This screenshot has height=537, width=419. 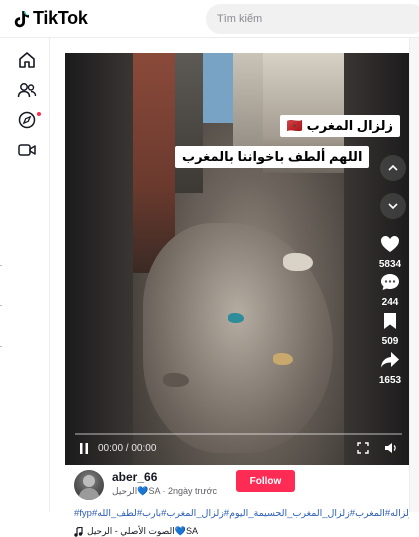 I want to click on comment-count: 244, so click(x=390, y=302).